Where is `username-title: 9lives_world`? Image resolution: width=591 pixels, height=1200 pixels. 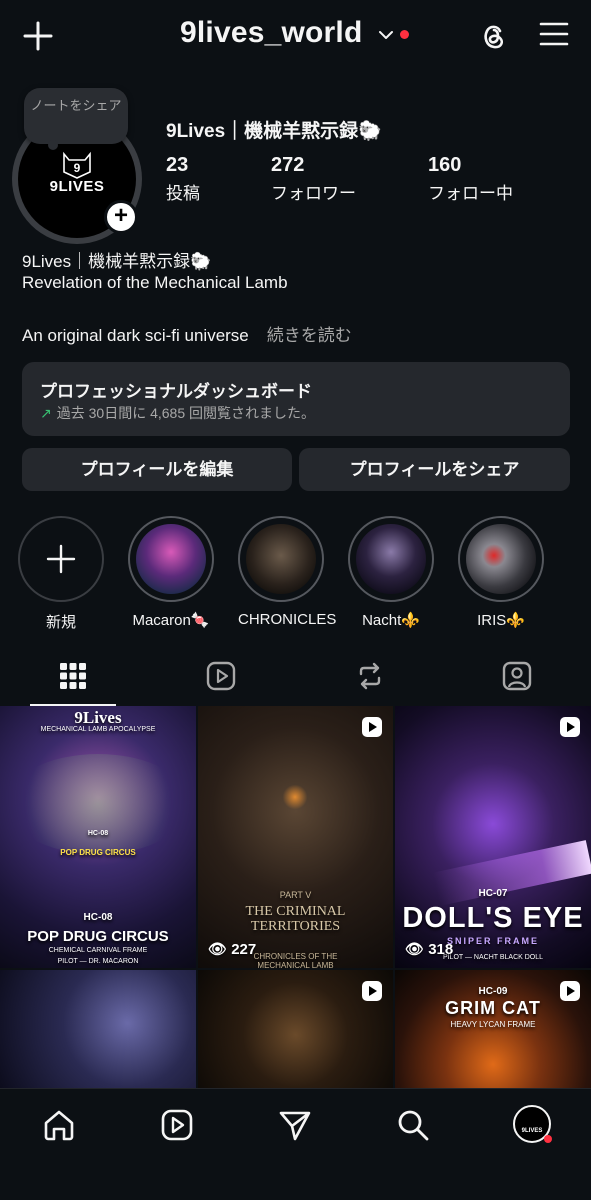
username-title: 9lives_world is located at coordinates (271, 33).